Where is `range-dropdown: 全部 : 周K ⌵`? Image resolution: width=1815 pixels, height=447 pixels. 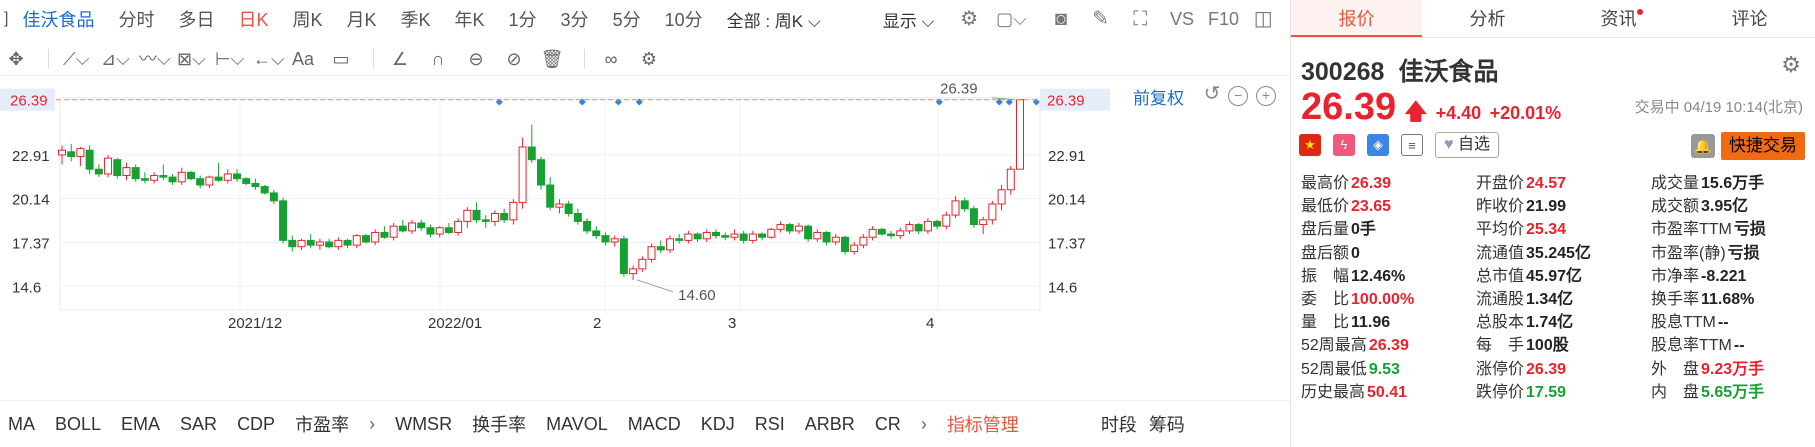 range-dropdown: 全部 : 周K ⌵ is located at coordinates (774, 19).